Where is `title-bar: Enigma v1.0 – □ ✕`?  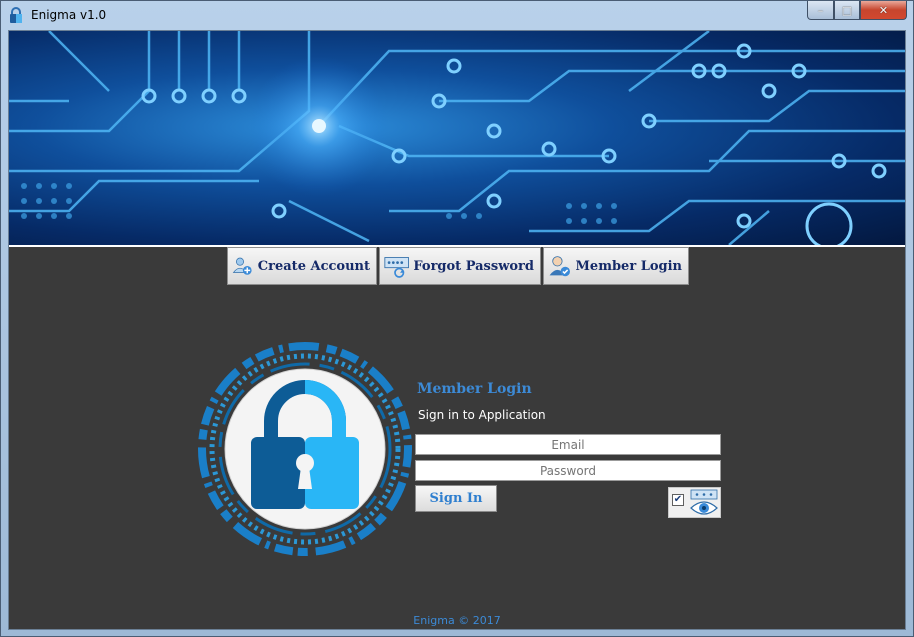 title-bar: Enigma v1.0 – □ ✕ is located at coordinates (457, 15).